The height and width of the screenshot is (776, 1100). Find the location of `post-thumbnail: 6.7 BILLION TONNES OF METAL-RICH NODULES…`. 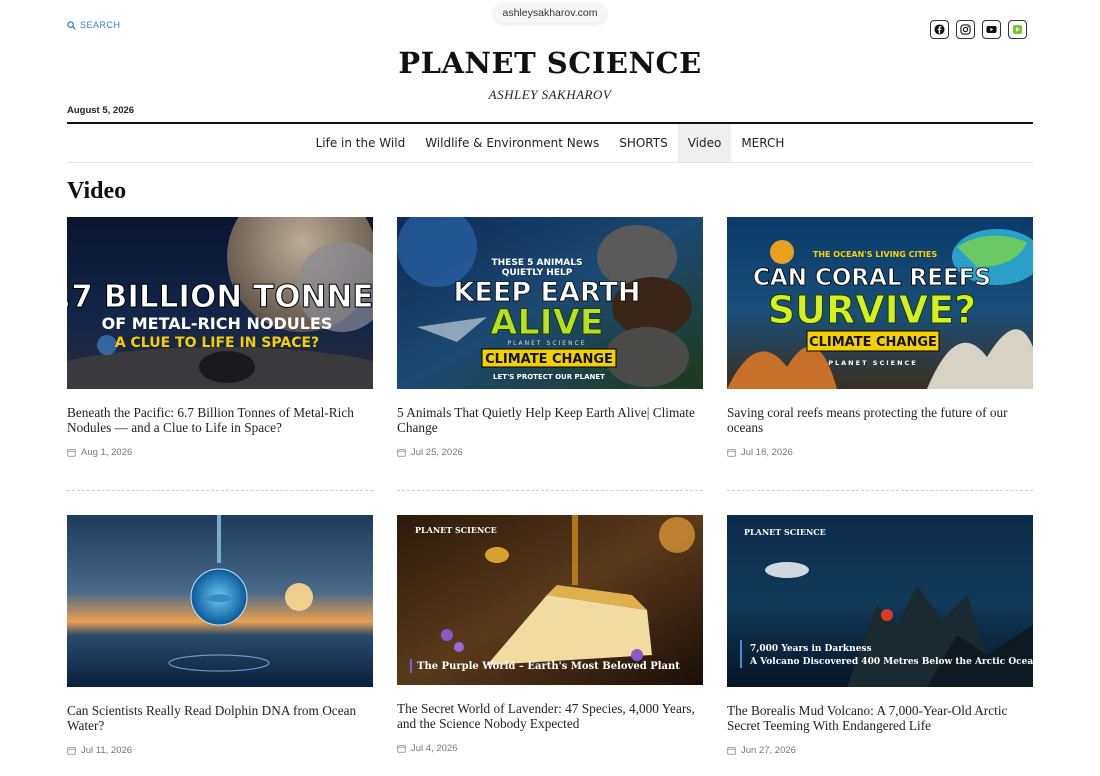

post-thumbnail: 6.7 BILLION TONNES OF METAL-RICH NODULES… is located at coordinates (220, 303).